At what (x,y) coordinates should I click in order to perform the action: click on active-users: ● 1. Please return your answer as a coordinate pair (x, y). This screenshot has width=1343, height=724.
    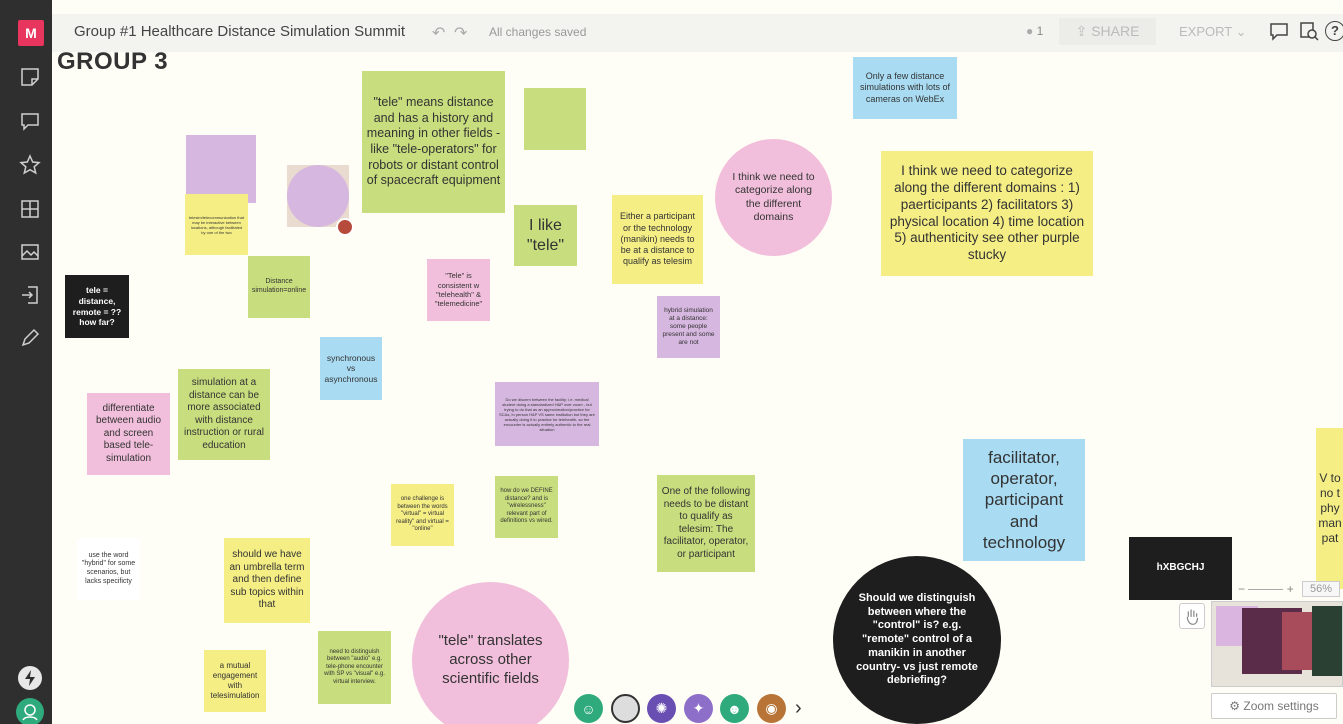
    Looking at the image, I should click on (1034, 31).